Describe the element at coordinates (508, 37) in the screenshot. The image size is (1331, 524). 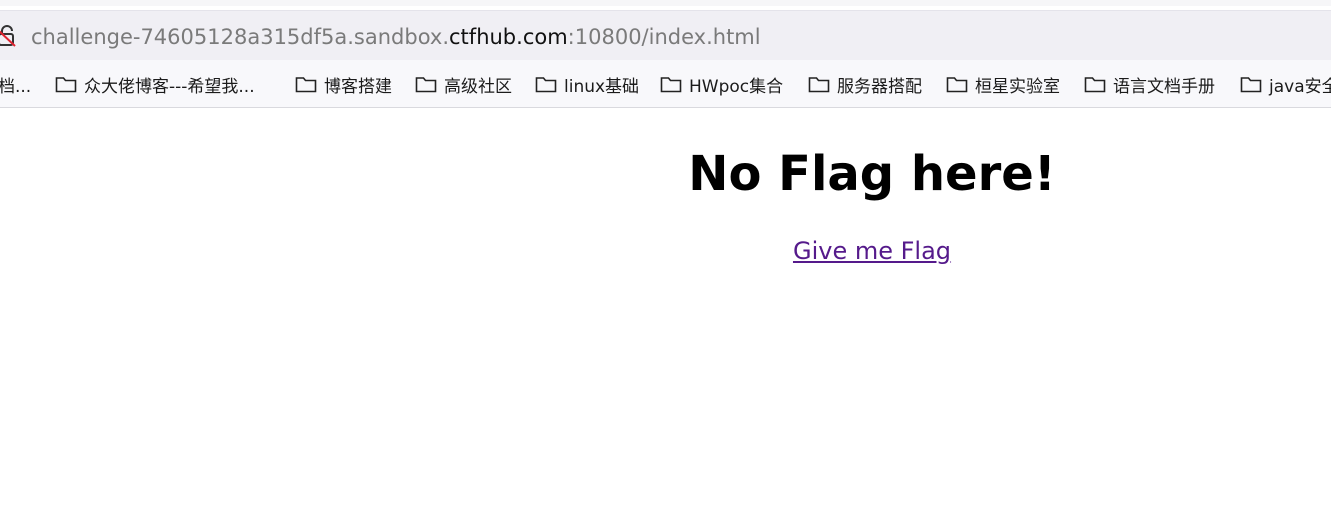
I see `url-host: ctfhub.com` at that location.